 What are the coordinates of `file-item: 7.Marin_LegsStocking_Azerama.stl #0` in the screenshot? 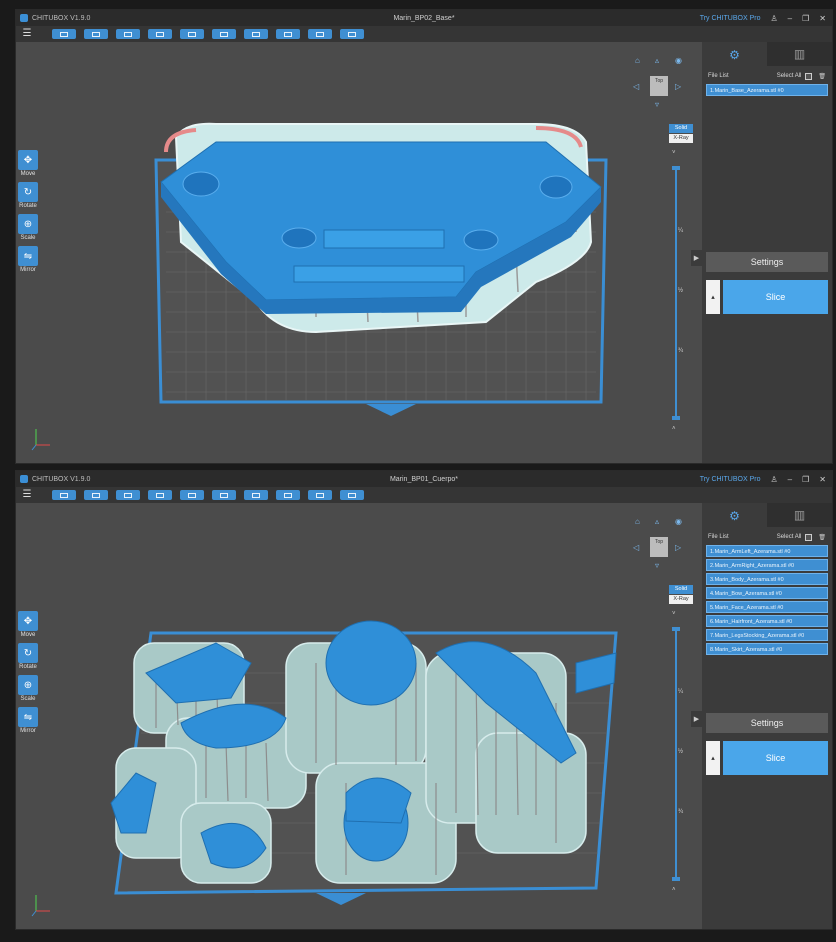 It's located at (767, 635).